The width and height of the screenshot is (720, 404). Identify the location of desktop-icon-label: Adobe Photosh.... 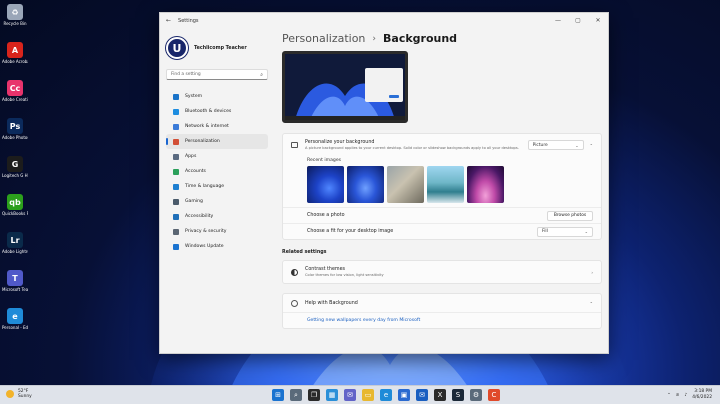
(15, 137).